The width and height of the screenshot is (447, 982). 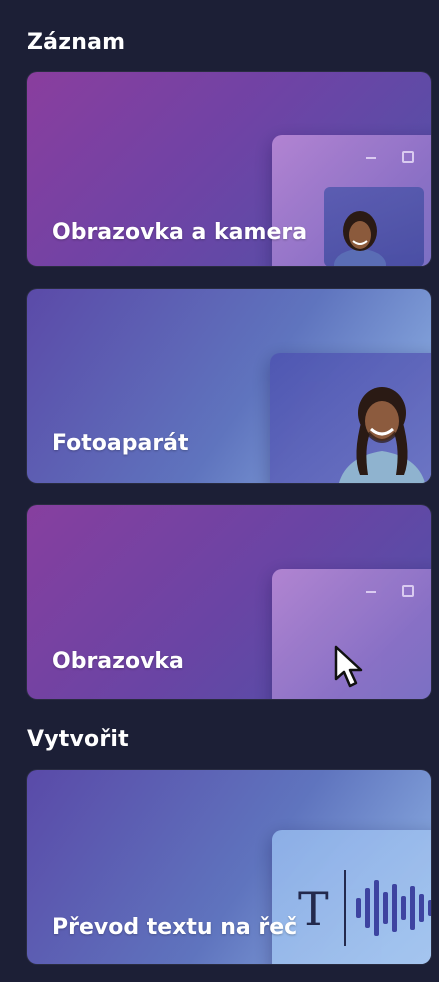 What do you see at coordinates (180, 232) in the screenshot?
I see `card-label: Obrazovka a kamera` at bounding box center [180, 232].